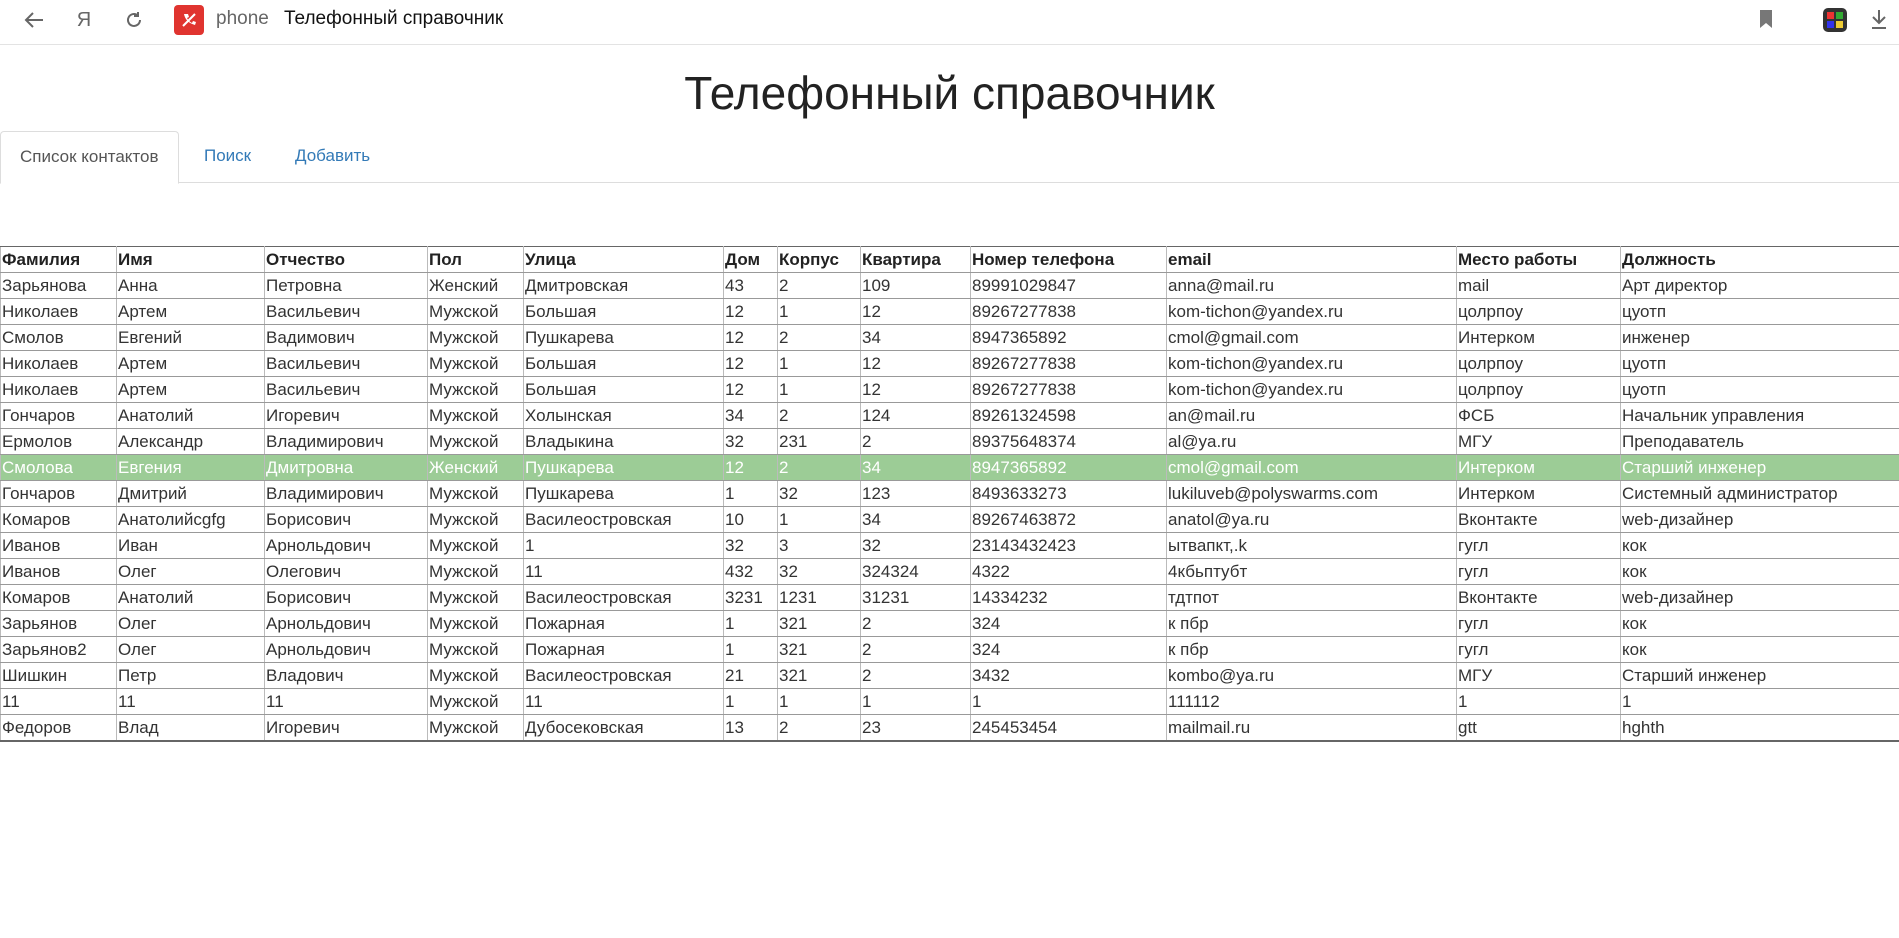 This screenshot has width=1899, height=938. I want to click on cell-last-name: Гончаров, so click(58, 415).